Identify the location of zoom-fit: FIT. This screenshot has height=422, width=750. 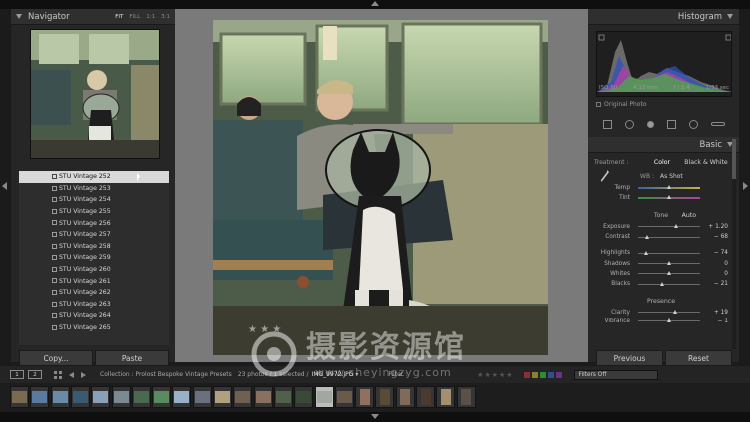
(119, 17).